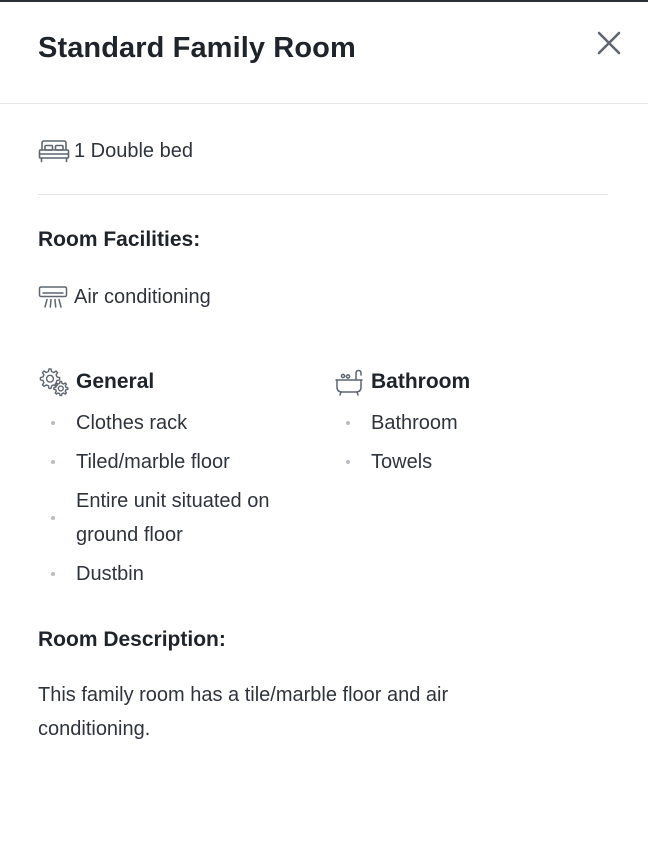 The width and height of the screenshot is (648, 841). I want to click on list-item: Dustbin, so click(178, 574).